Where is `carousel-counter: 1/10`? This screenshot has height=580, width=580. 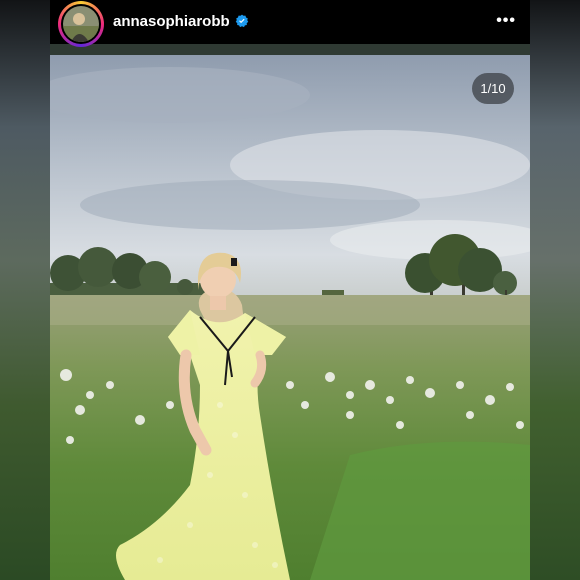
carousel-counter: 1/10 is located at coordinates (493, 88).